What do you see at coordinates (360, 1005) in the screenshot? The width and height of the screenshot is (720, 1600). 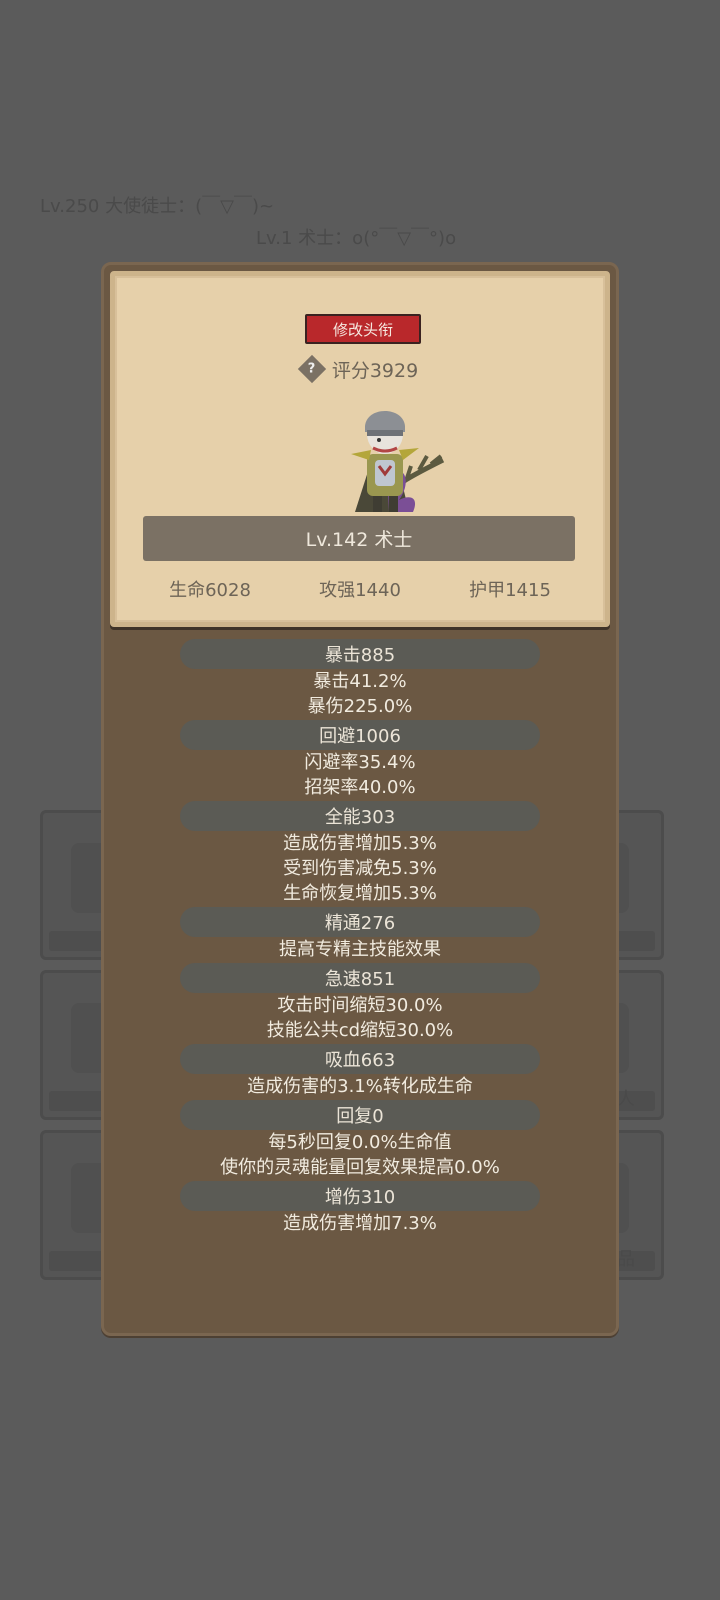 I see `stat-line: 攻击时间缩短30.0%` at bounding box center [360, 1005].